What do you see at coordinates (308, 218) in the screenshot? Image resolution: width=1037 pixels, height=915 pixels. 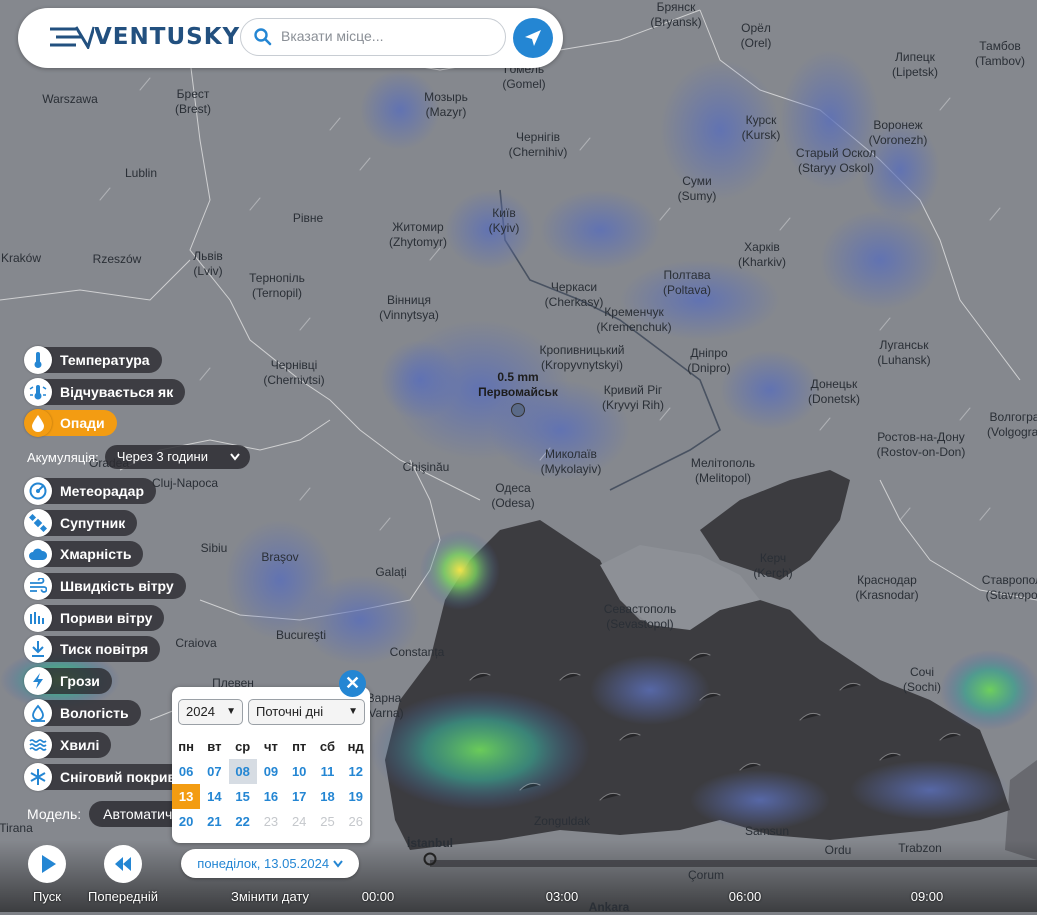 I see `city-label: Рівне` at bounding box center [308, 218].